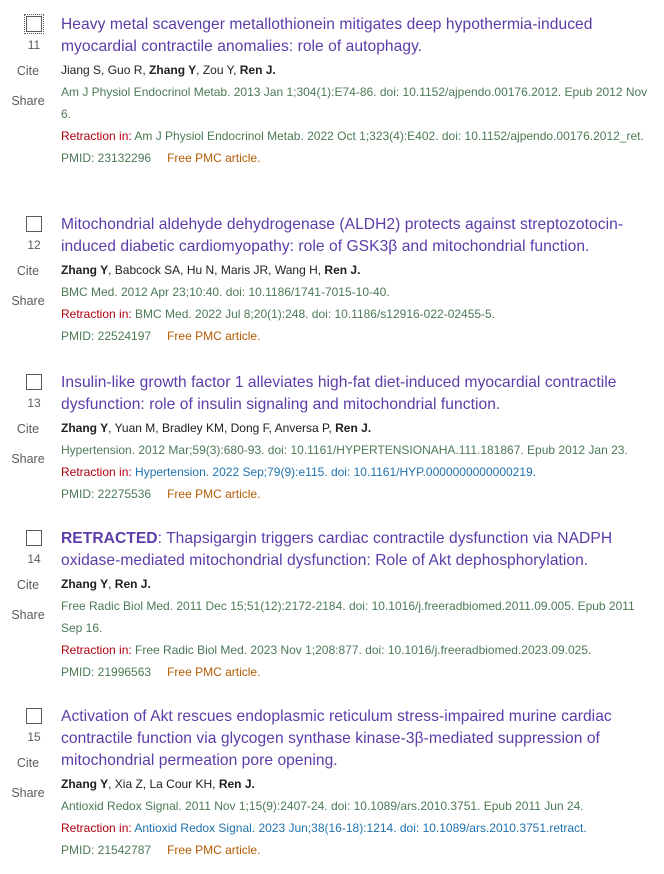 This screenshot has height=874, width=664. What do you see at coordinates (34, 45) in the screenshot?
I see `result-number: 11` at bounding box center [34, 45].